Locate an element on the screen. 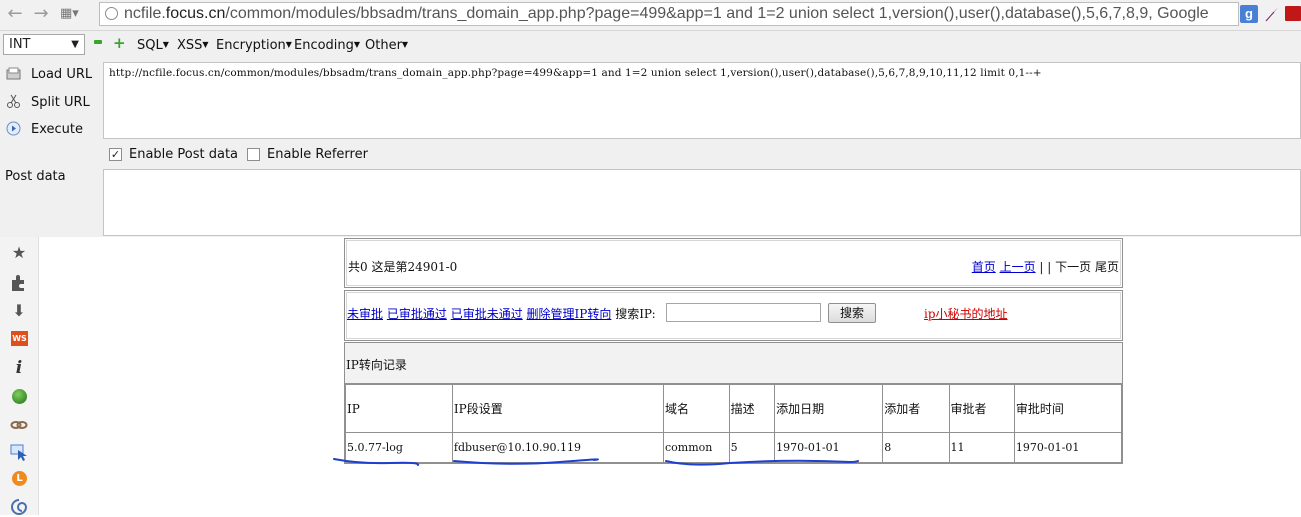  underline-database is located at coordinates (762, 462).